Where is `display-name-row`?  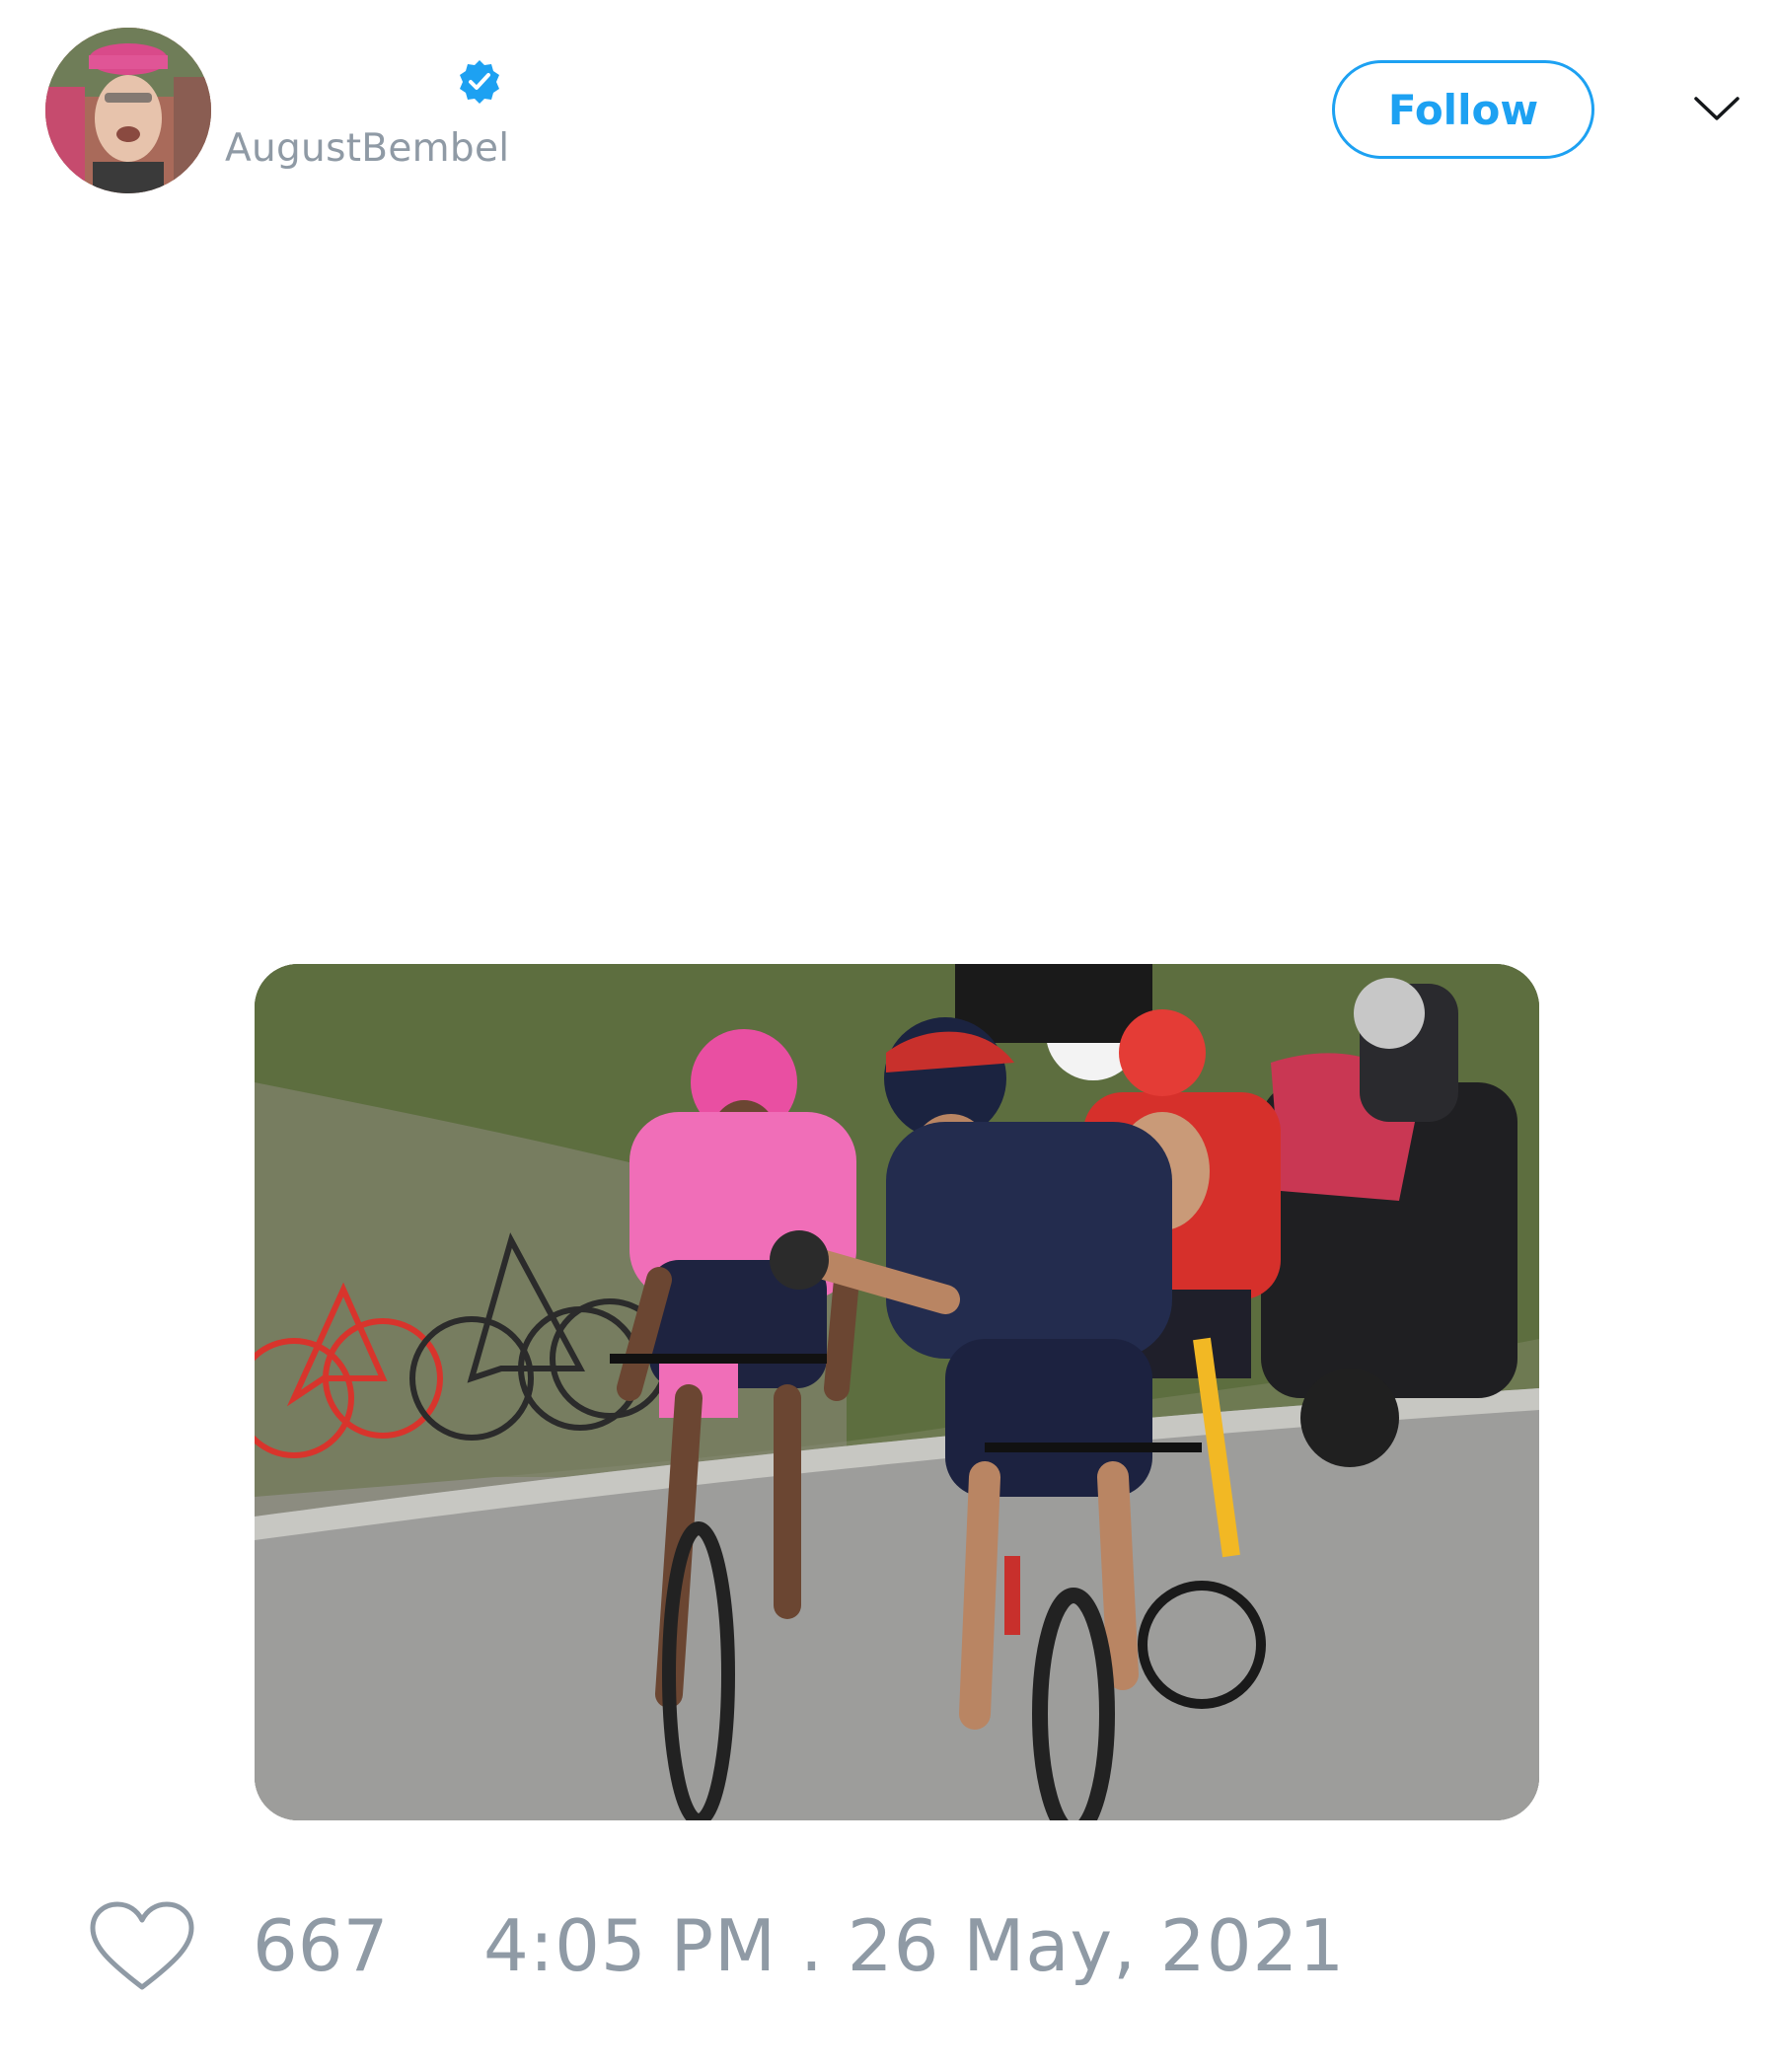 display-name-row is located at coordinates (366, 82).